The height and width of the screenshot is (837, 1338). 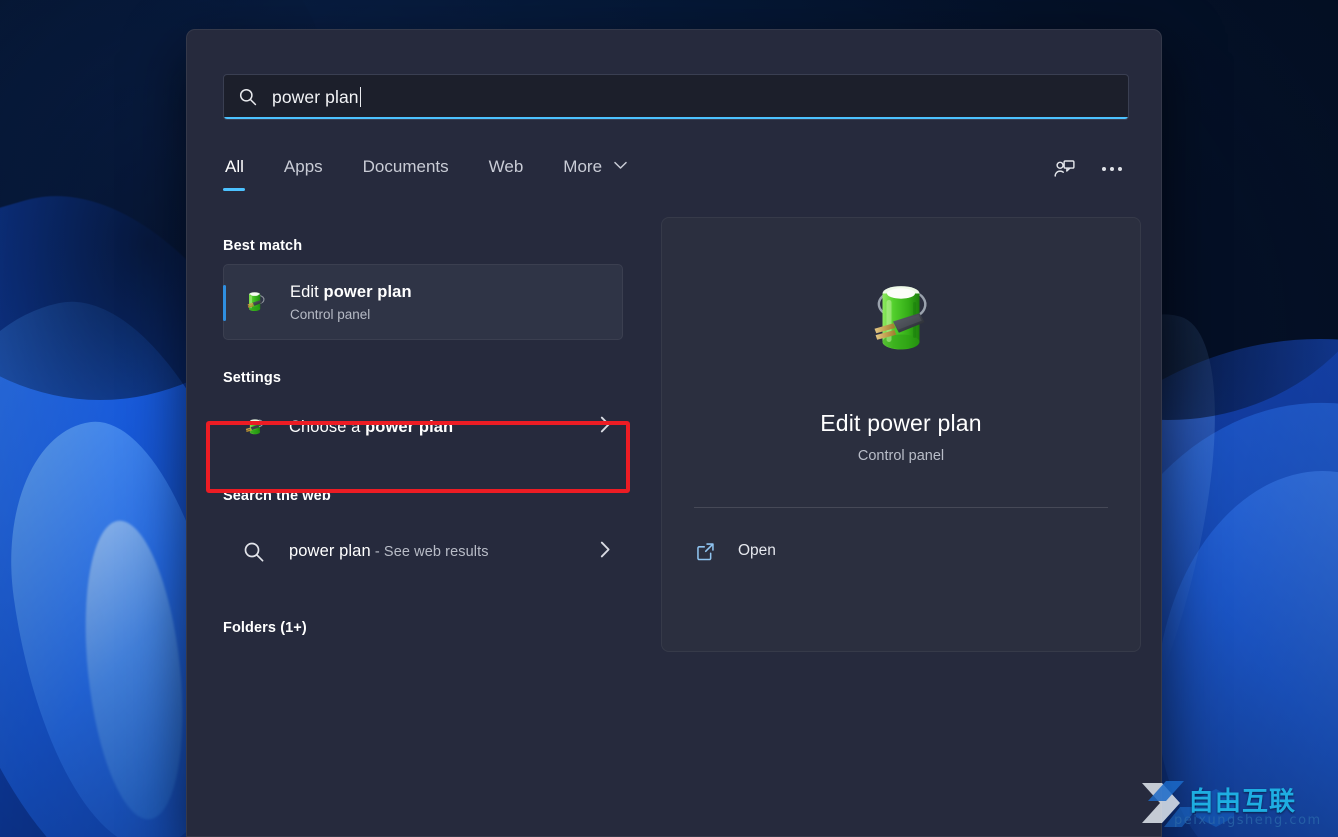 I want to click on power-plan-settings-icon, so click(x=254, y=427).